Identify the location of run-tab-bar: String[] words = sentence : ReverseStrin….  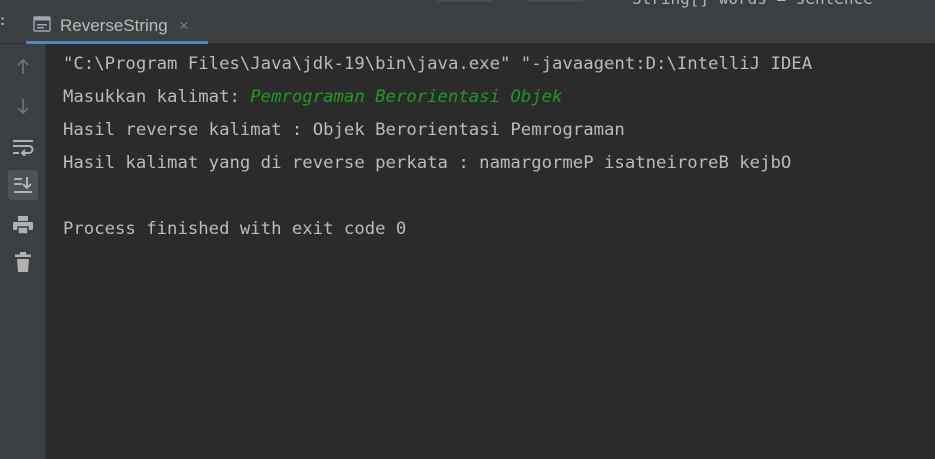
(467, 22).